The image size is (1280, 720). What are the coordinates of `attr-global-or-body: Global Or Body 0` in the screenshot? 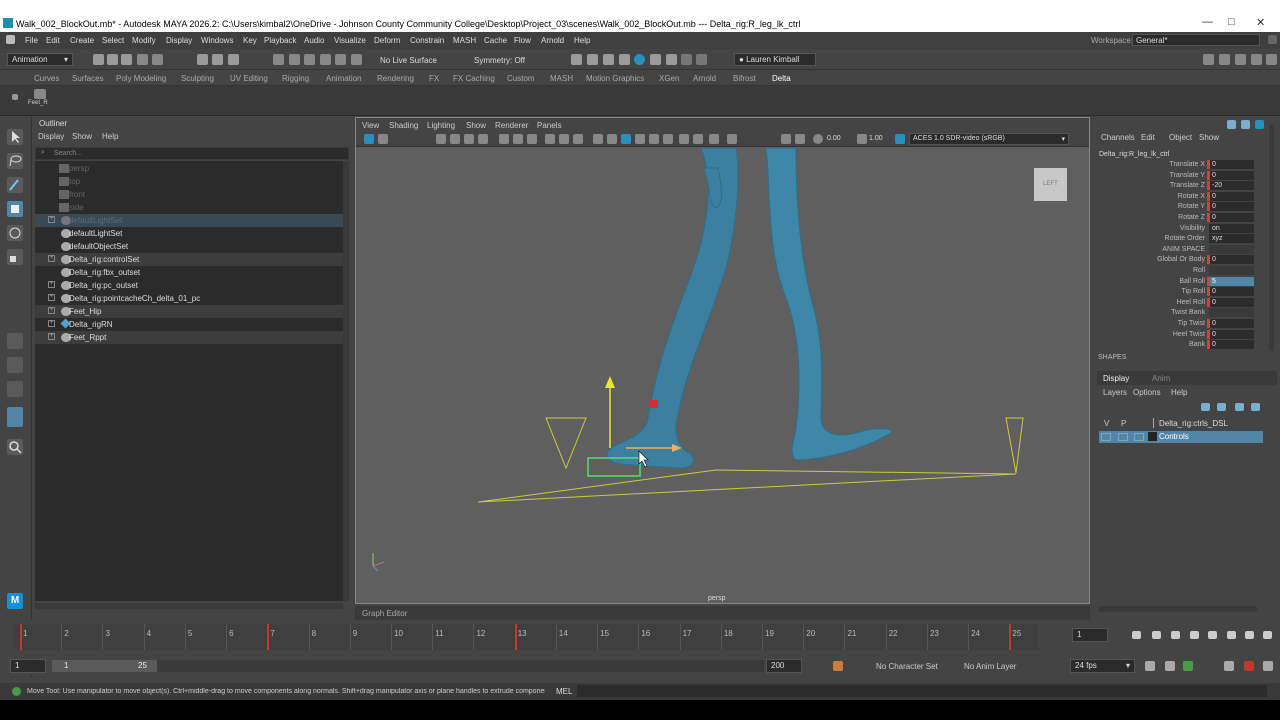 It's located at (1173, 260).